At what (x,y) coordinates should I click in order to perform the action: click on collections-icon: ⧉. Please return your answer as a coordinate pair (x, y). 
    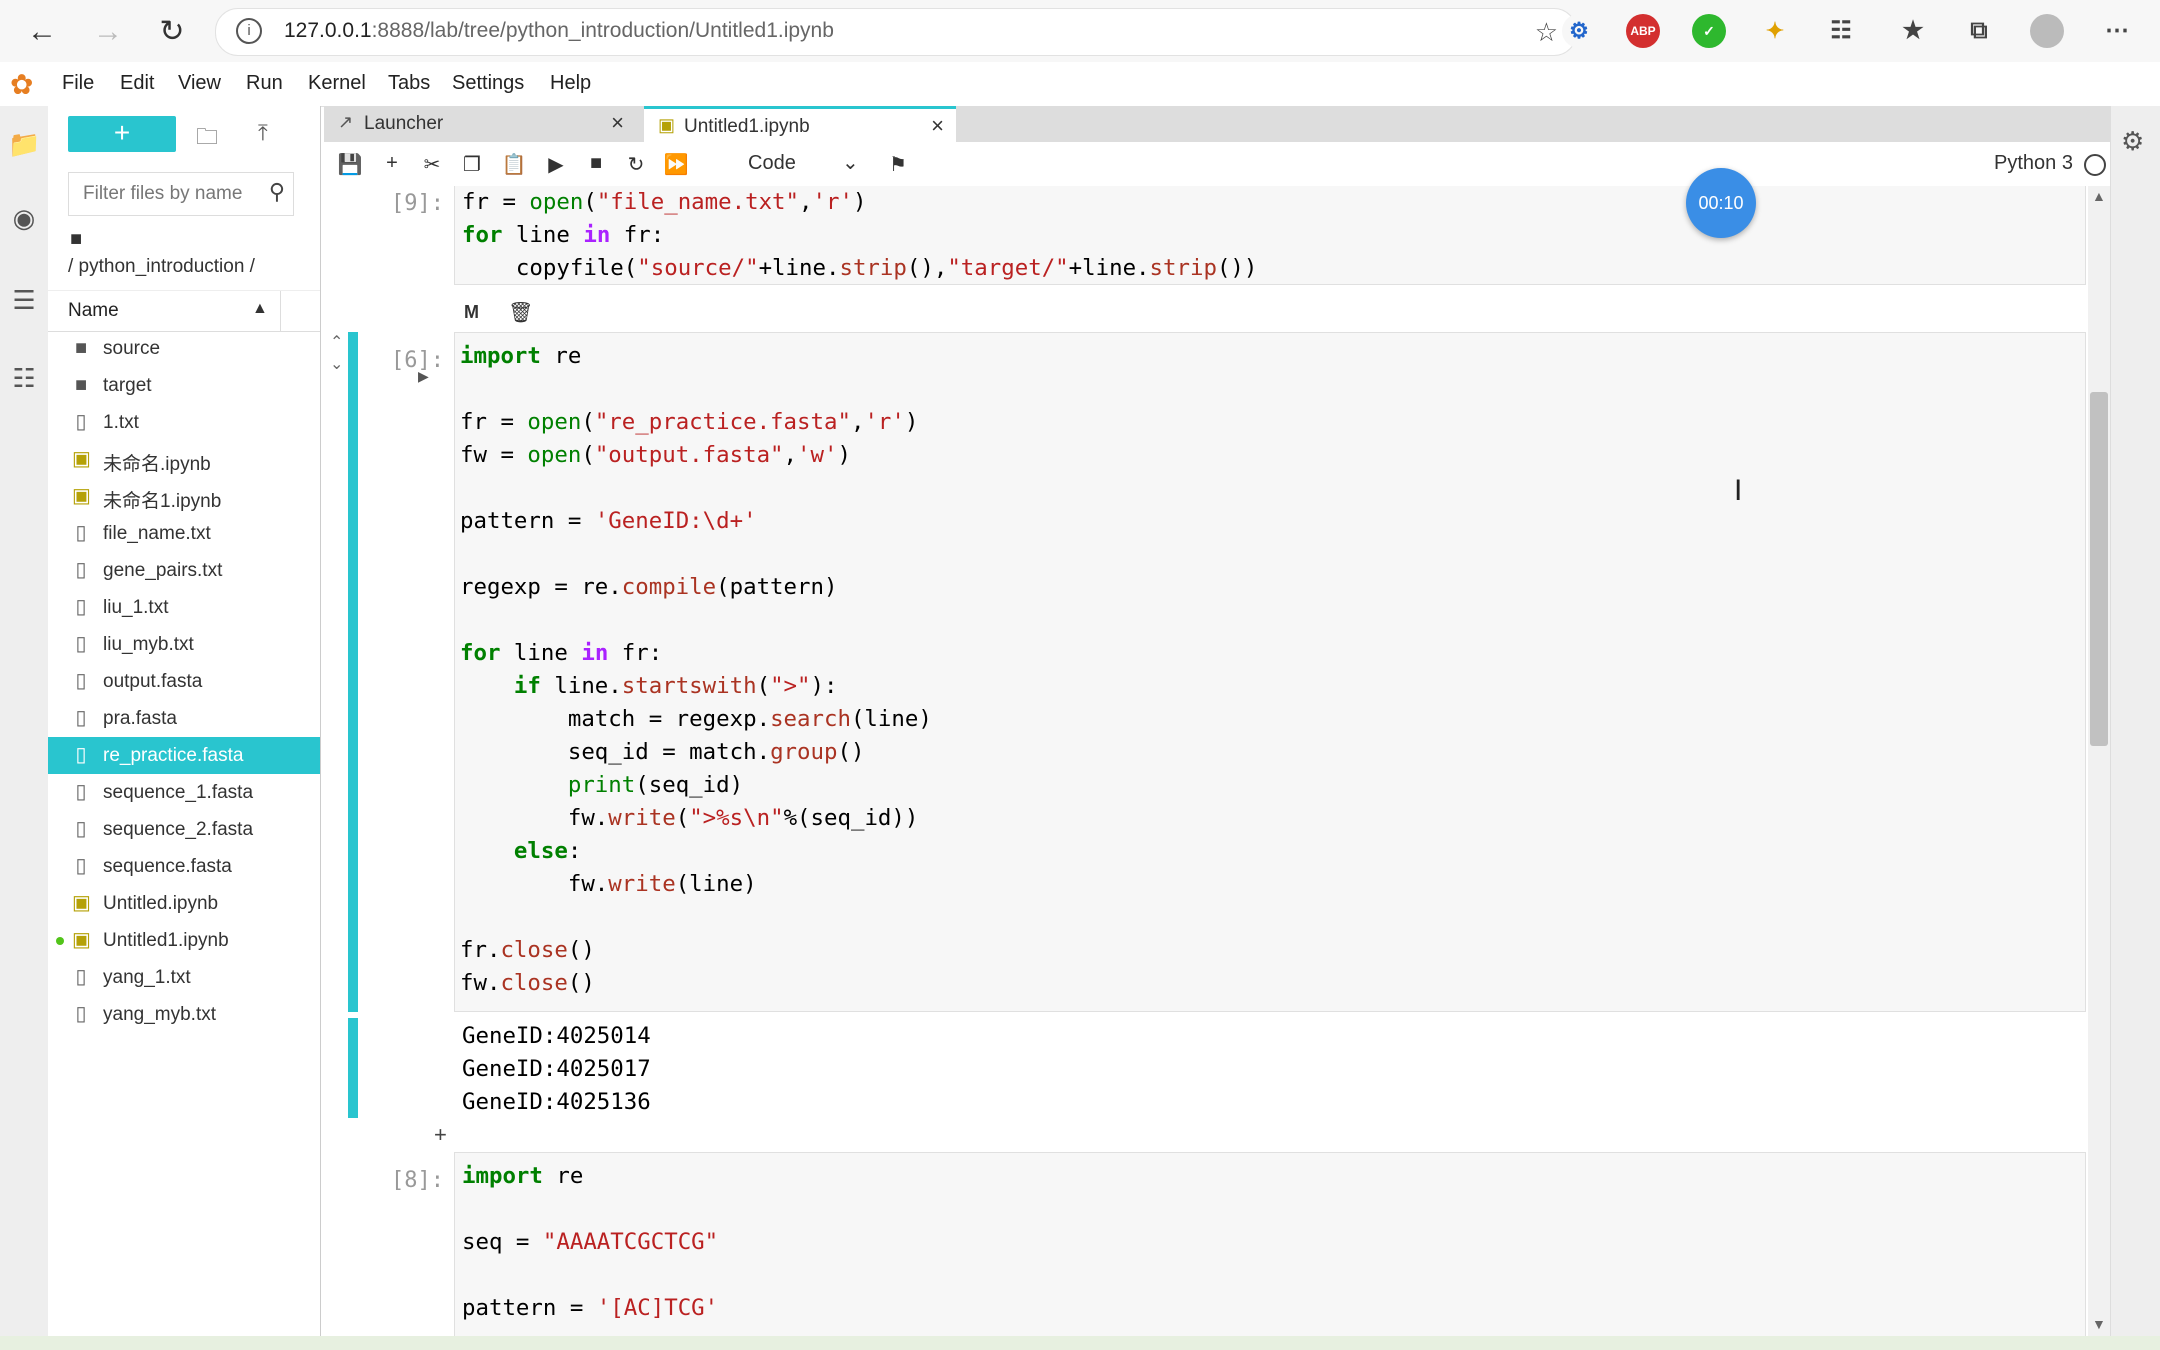
    Looking at the image, I should click on (1979, 31).